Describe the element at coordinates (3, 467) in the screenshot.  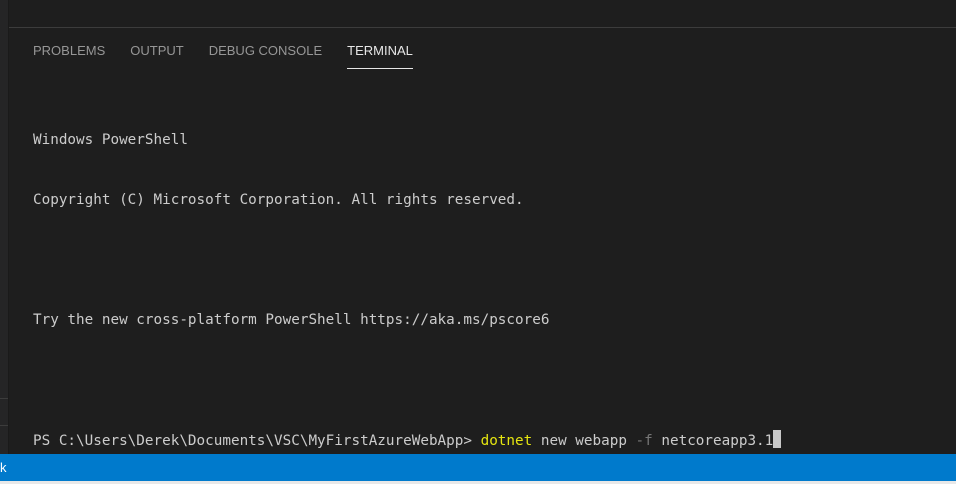
I see `status-bar-item: k` at that location.